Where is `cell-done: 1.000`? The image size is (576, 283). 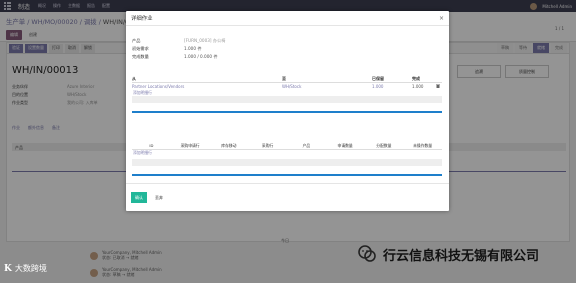
cell-done: 1.000 is located at coordinates (424, 86).